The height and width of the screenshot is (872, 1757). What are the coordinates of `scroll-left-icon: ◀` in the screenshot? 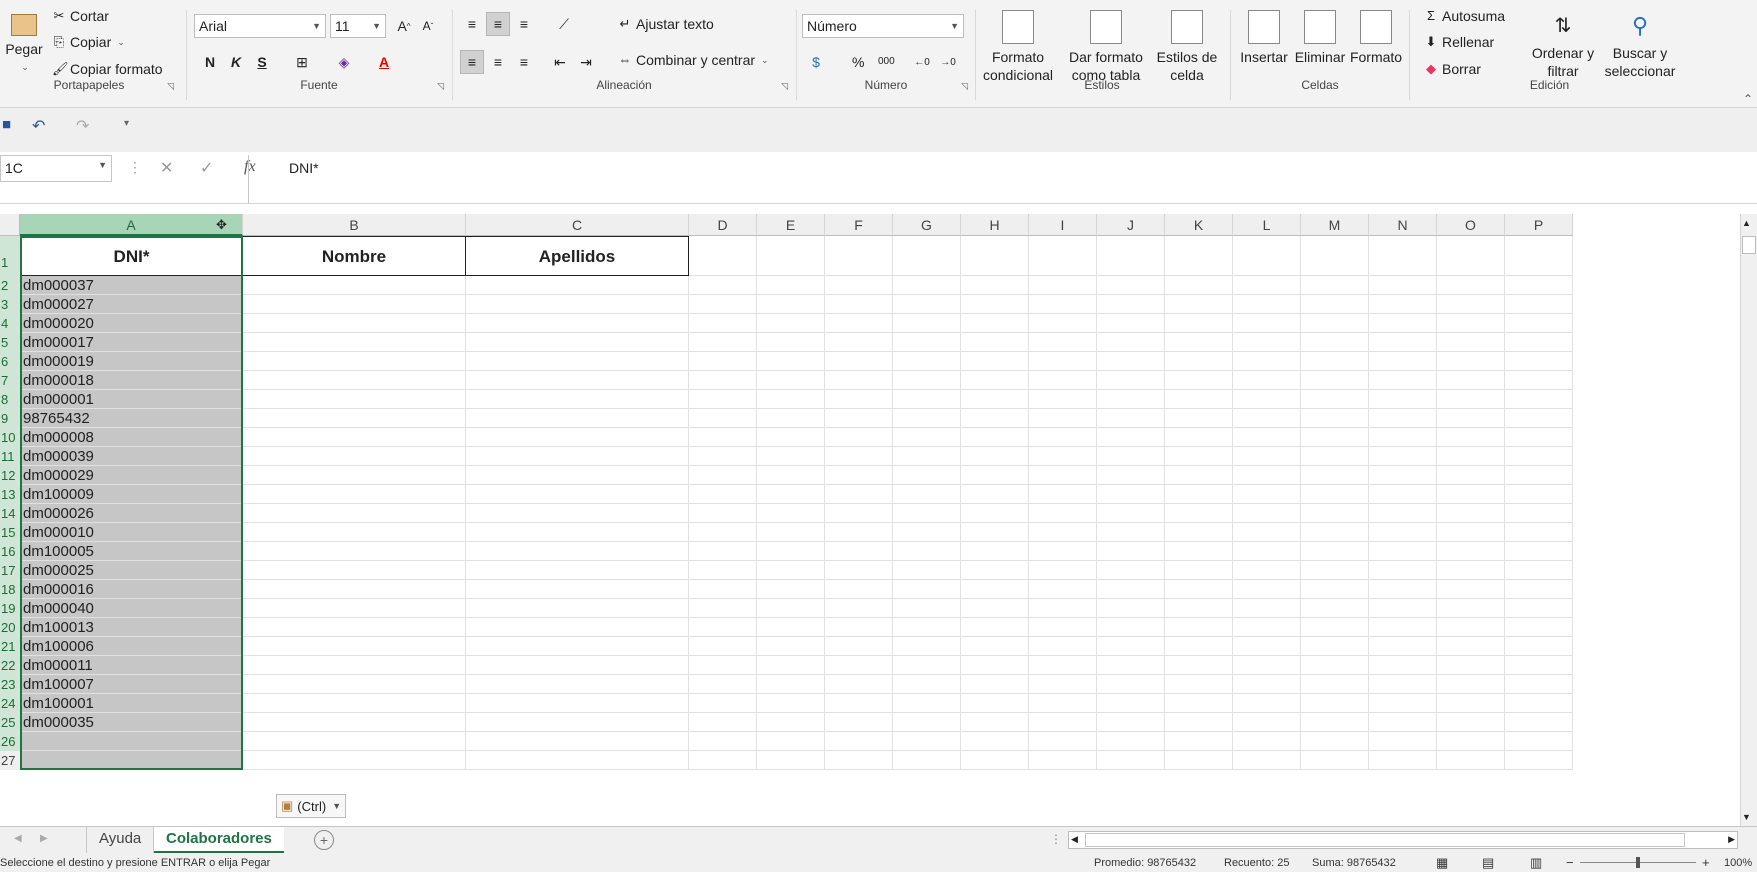 It's located at (1074, 839).